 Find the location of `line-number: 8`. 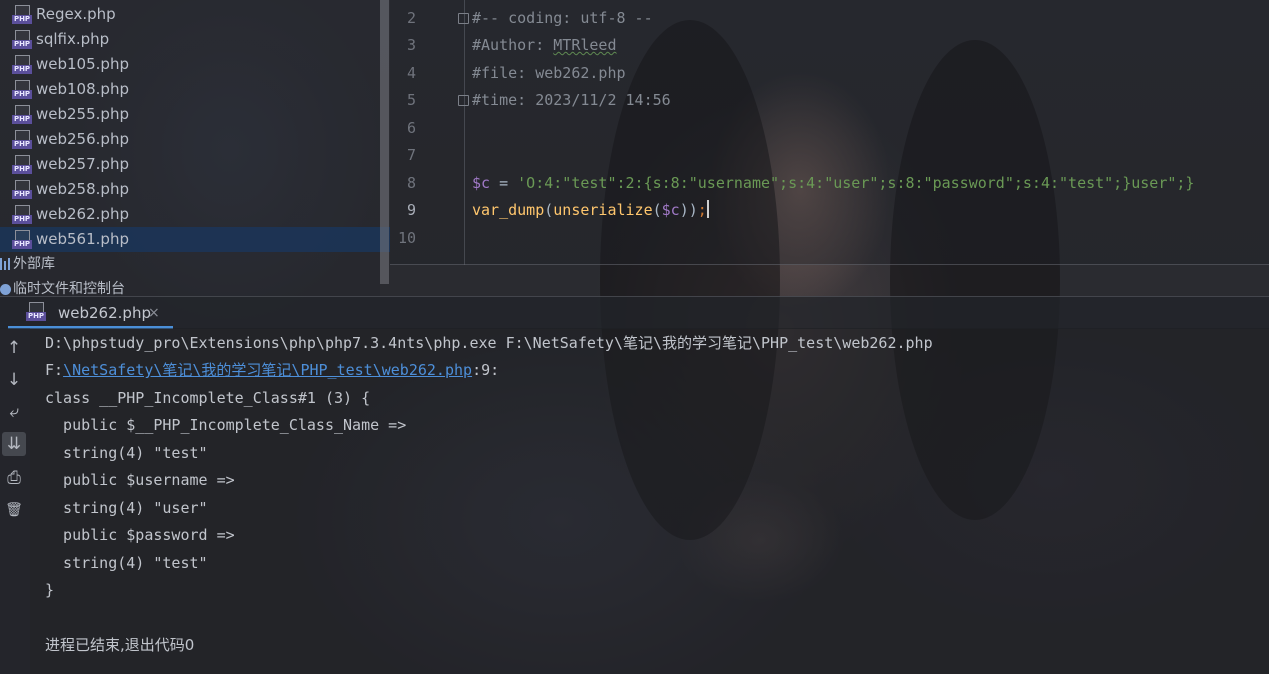

line-number: 8 is located at coordinates (411, 183).